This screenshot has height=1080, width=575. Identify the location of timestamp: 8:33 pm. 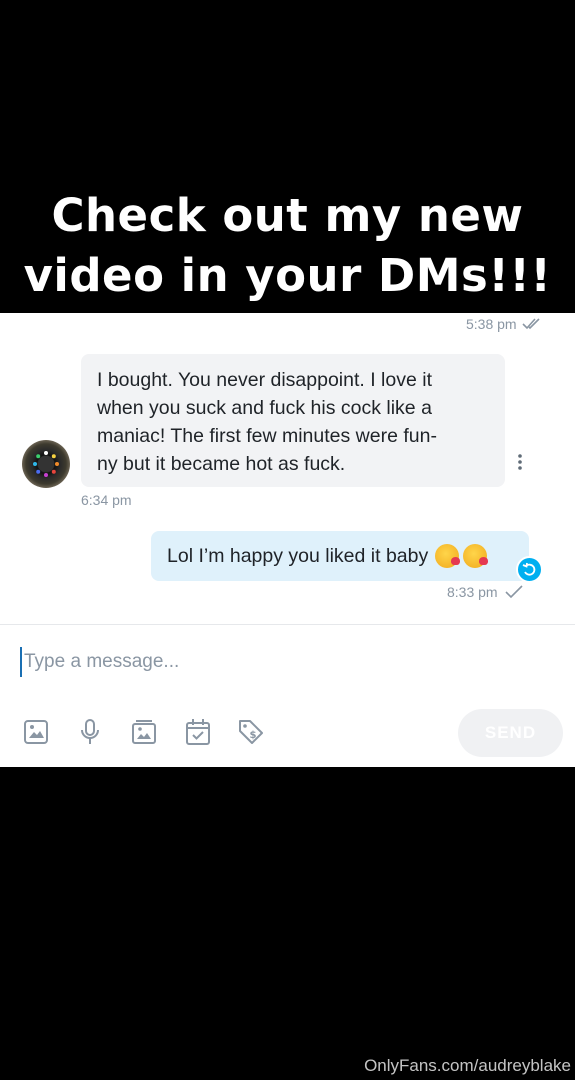
(472, 592).